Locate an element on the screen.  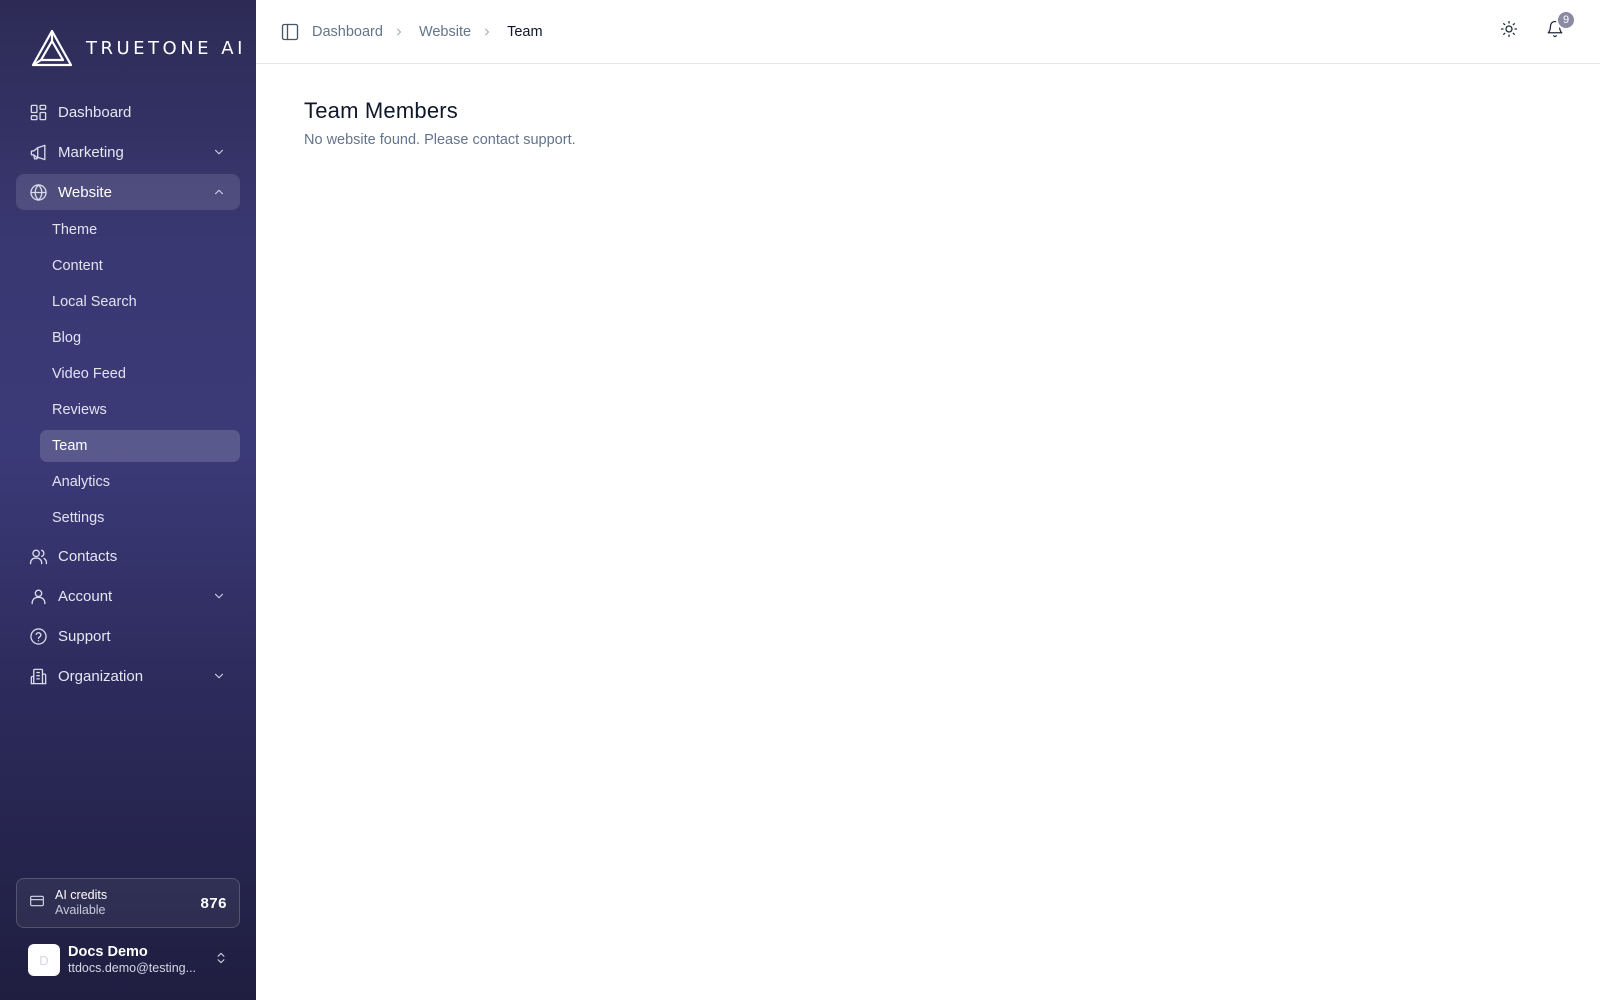
page-title: Team Members is located at coordinates (381, 110).